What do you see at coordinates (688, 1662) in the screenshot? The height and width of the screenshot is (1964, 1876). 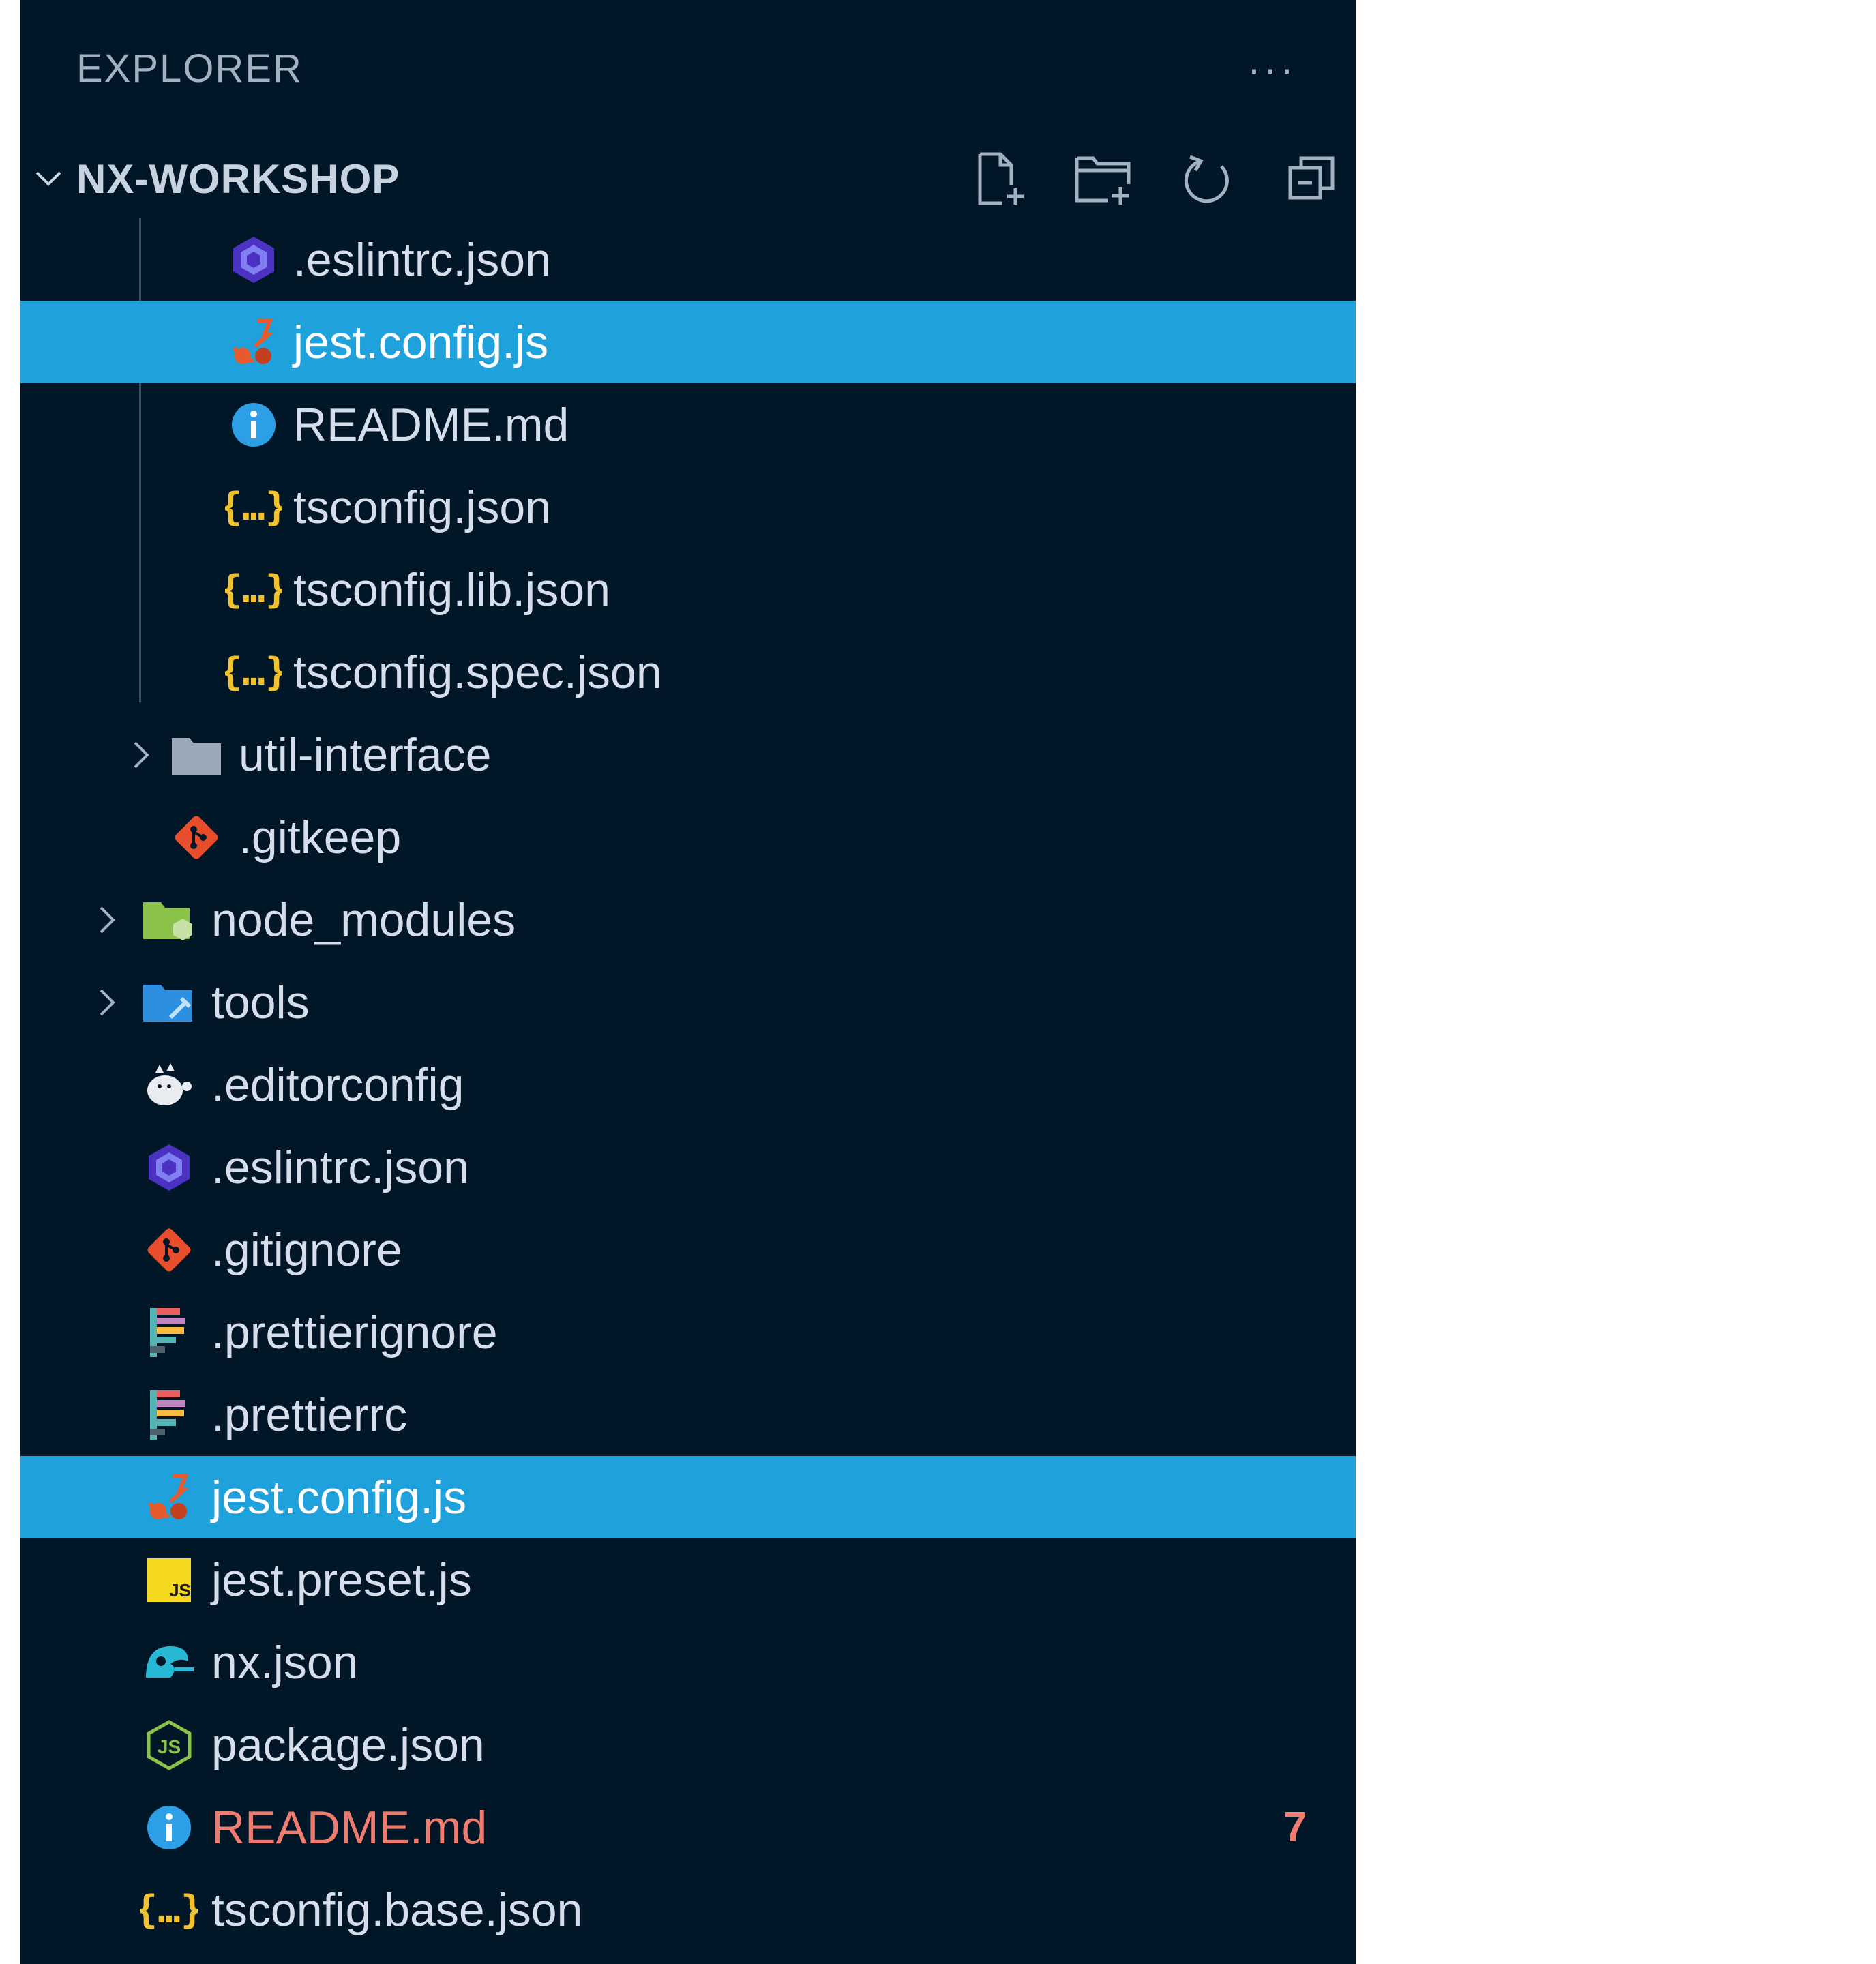 I see `file-row: nx.json` at bounding box center [688, 1662].